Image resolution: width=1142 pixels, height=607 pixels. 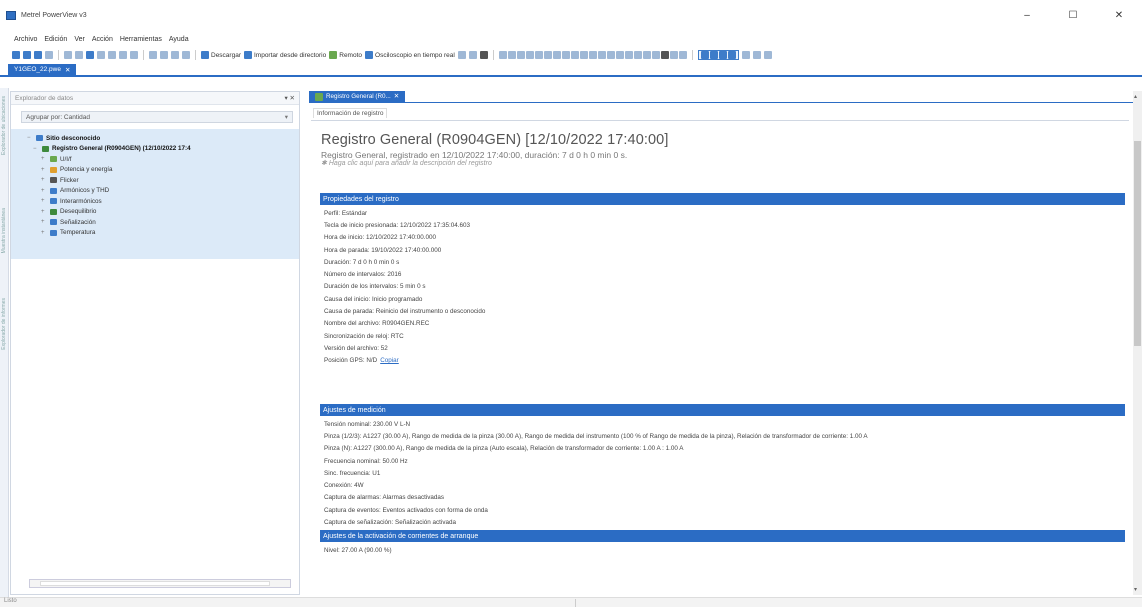 I want to click on undo-zoom-icon, so click(x=134, y=55).